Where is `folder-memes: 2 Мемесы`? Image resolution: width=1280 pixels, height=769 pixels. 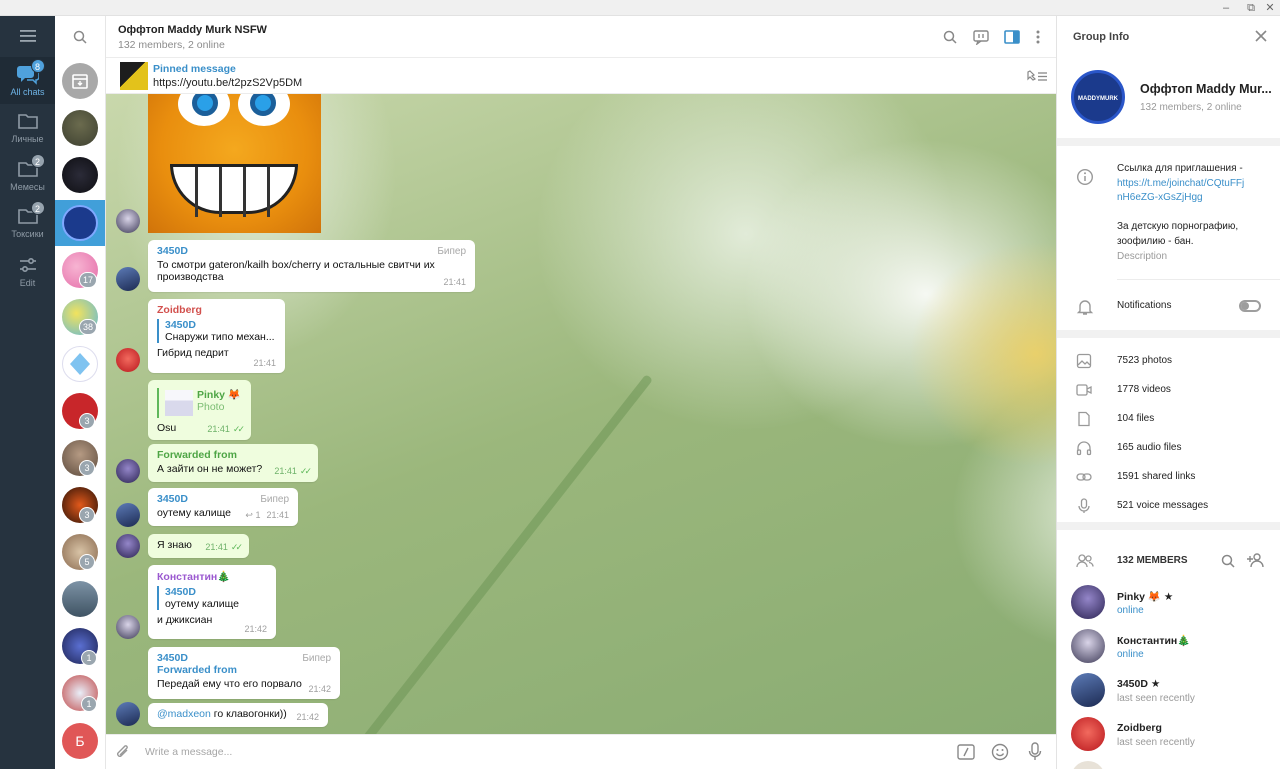 folder-memes: 2 Мемесы is located at coordinates (27, 175).